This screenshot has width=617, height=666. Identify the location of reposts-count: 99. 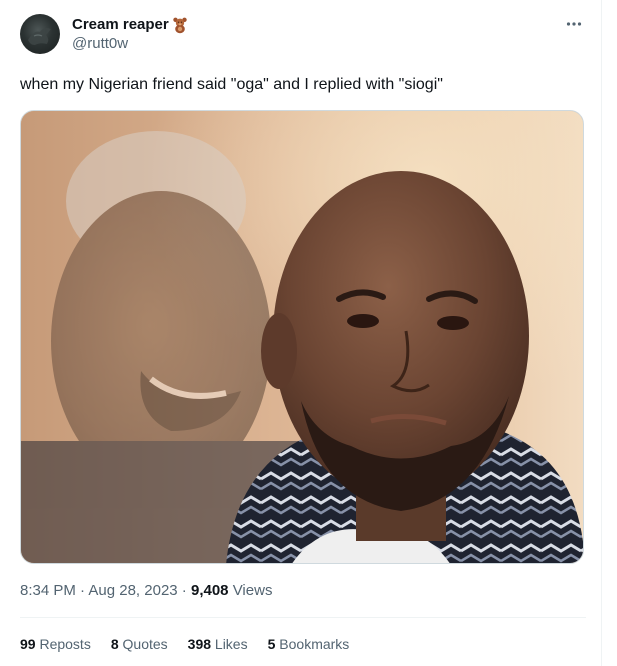
(28, 644).